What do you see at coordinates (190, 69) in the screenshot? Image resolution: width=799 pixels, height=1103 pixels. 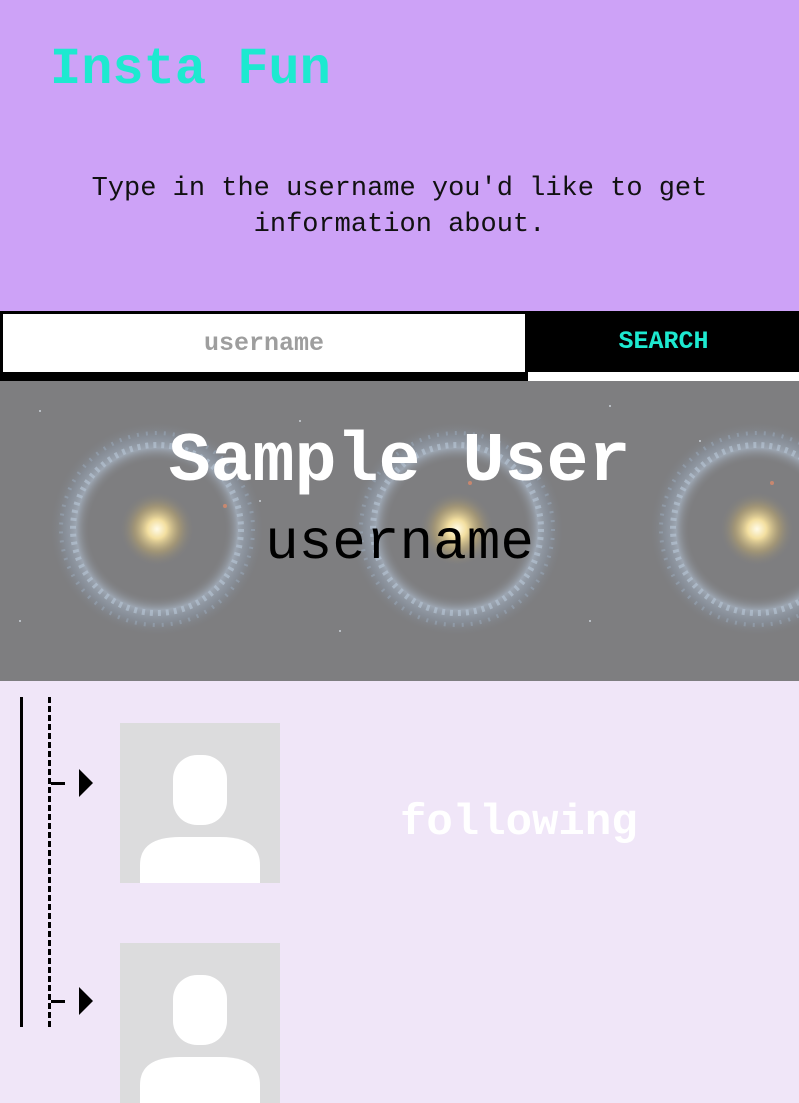 I see `app-title: Insta Fun` at bounding box center [190, 69].